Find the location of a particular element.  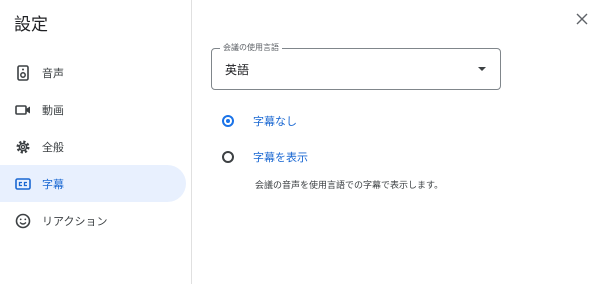

sidebar-item-label: 全般 is located at coordinates (53, 147).